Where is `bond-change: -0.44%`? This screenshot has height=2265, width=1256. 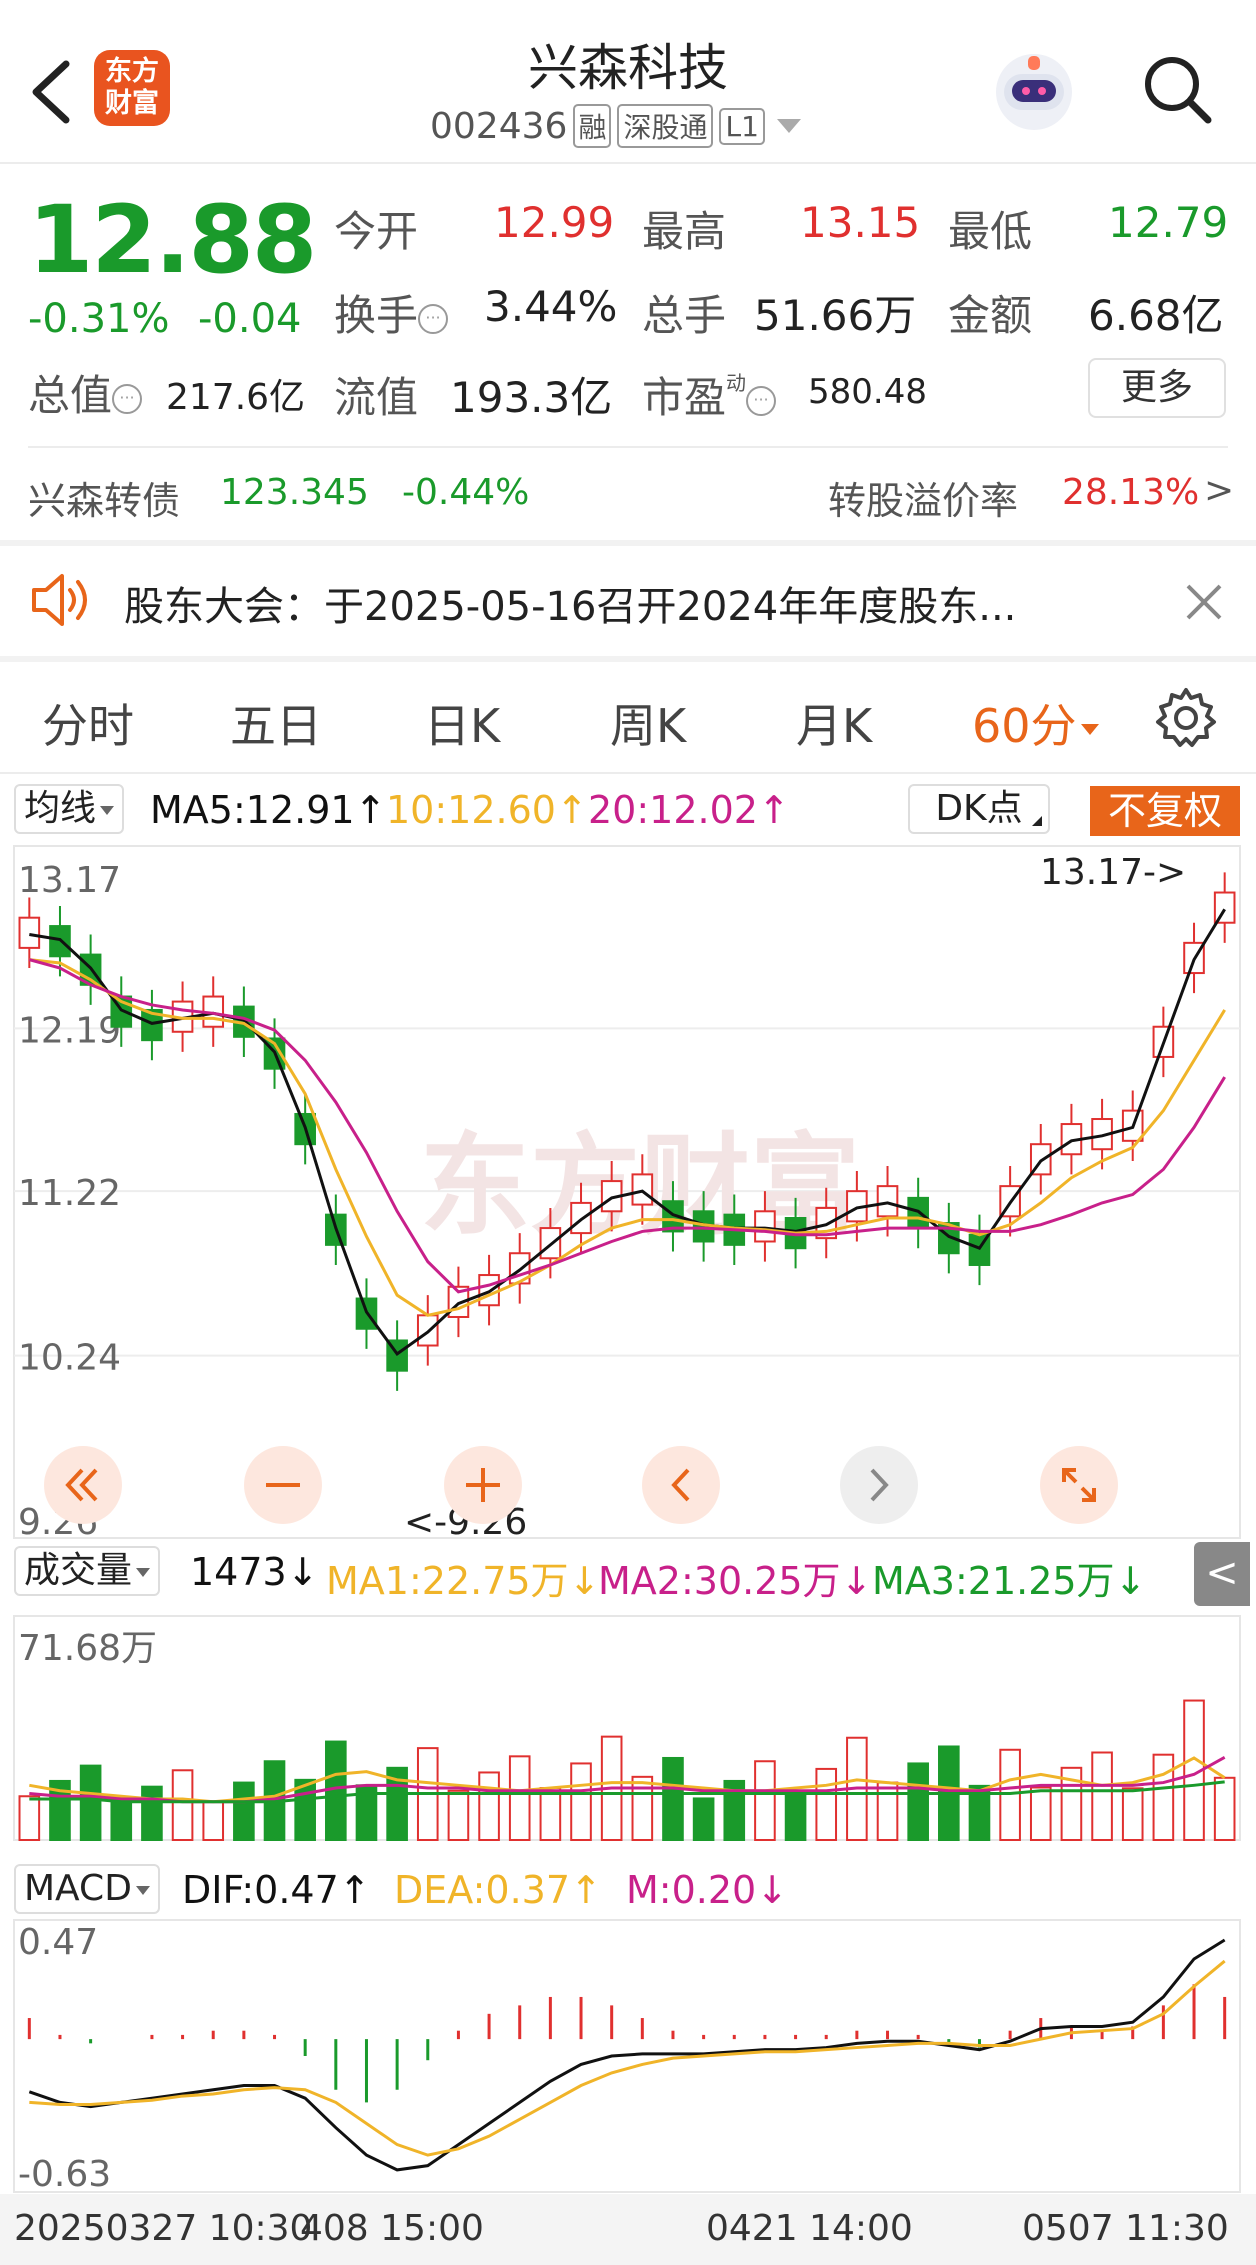 bond-change: -0.44% is located at coordinates (466, 492).